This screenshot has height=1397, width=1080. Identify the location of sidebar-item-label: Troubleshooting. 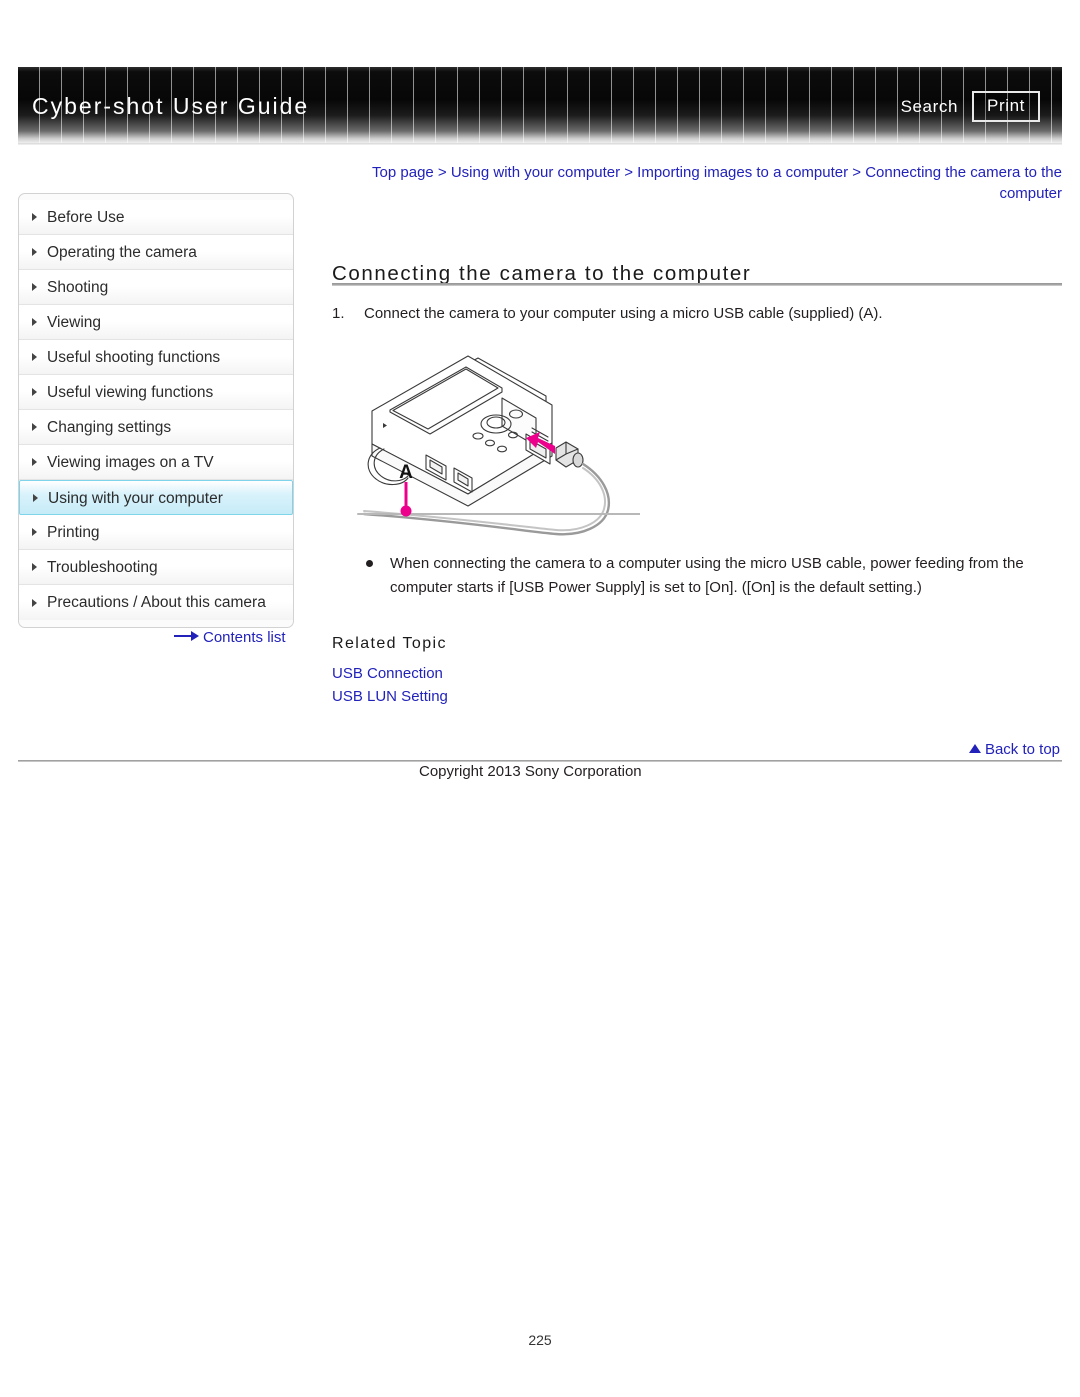
(102, 567).